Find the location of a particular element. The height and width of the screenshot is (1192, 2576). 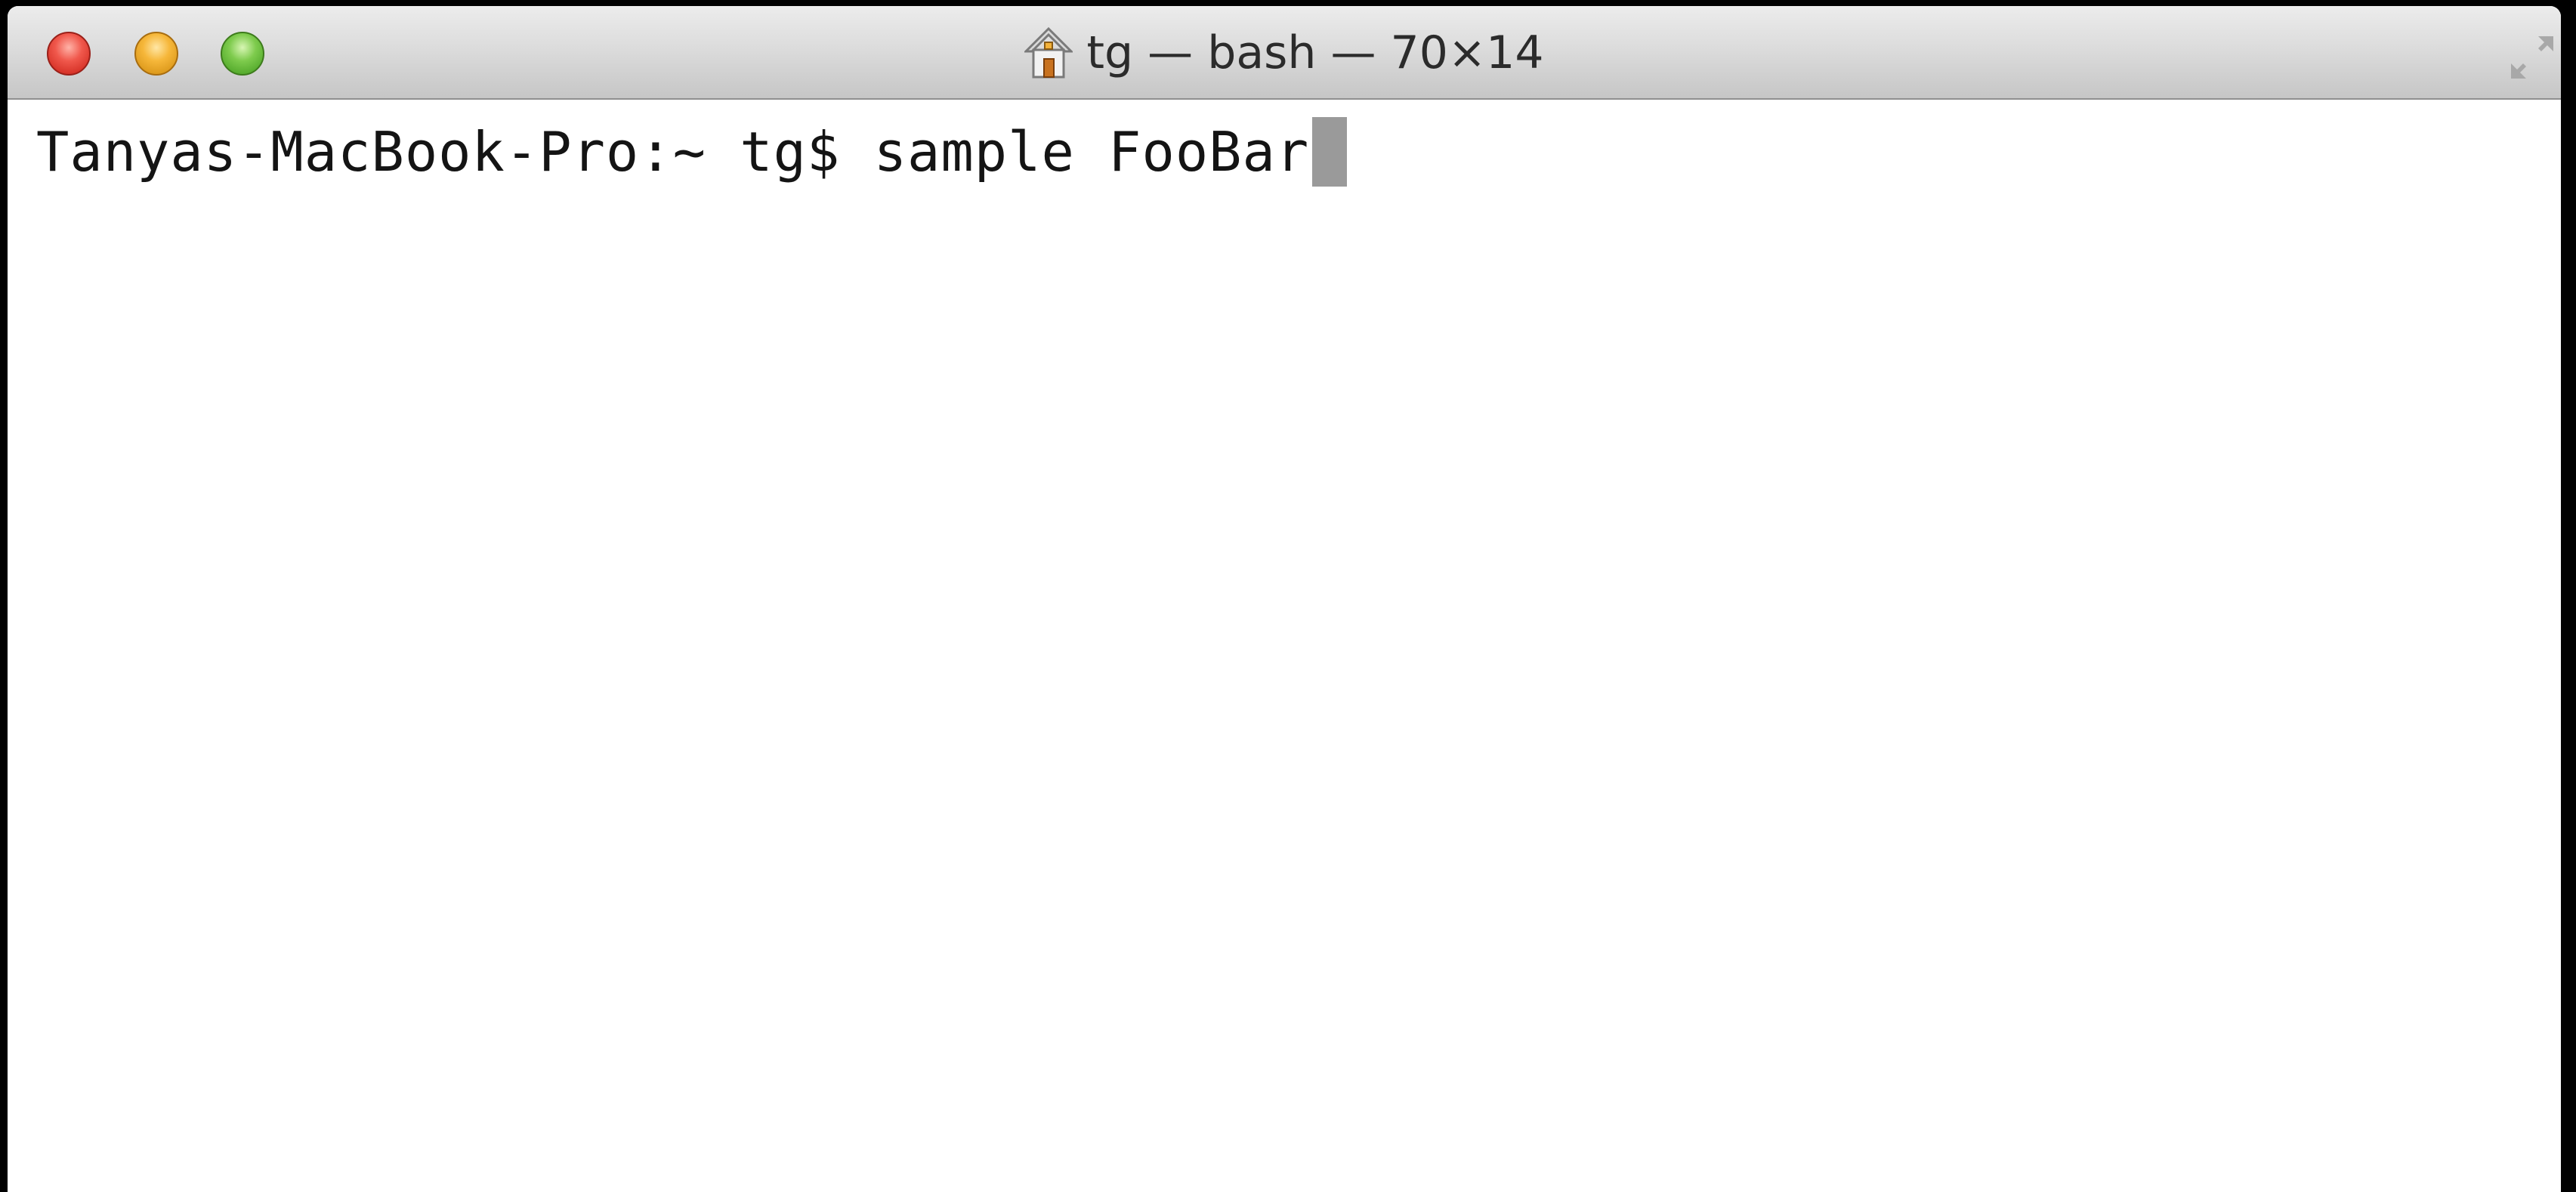

text-cursor is located at coordinates (1330, 152).